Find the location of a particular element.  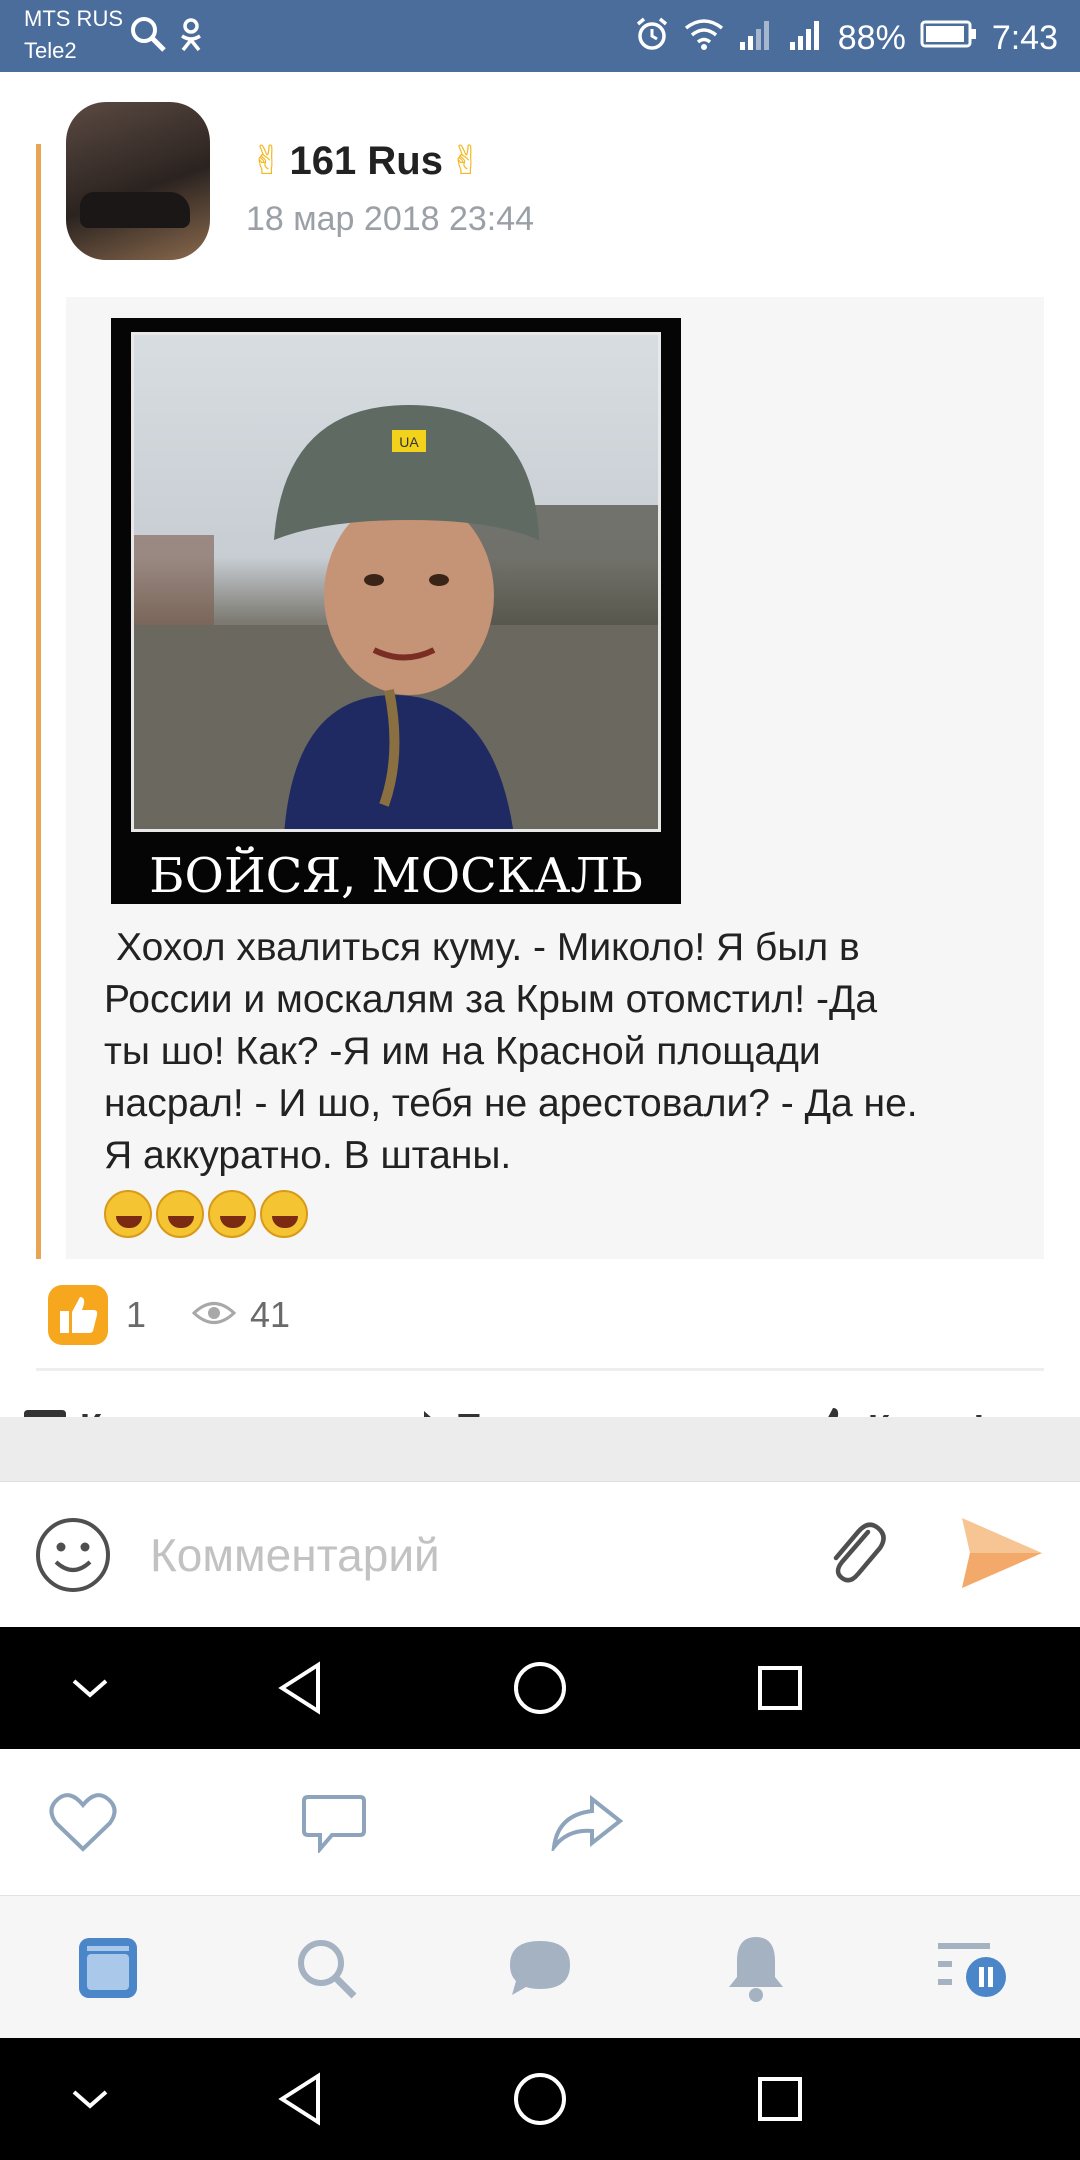

clock: 7:43 is located at coordinates (1024, 38).